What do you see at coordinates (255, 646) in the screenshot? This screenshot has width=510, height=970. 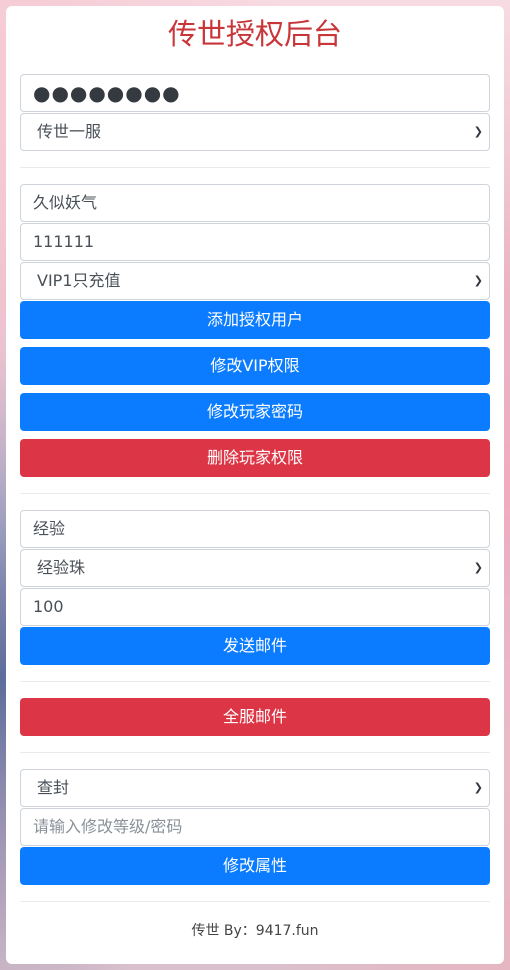 I see `send-mail-button: 发送邮件` at bounding box center [255, 646].